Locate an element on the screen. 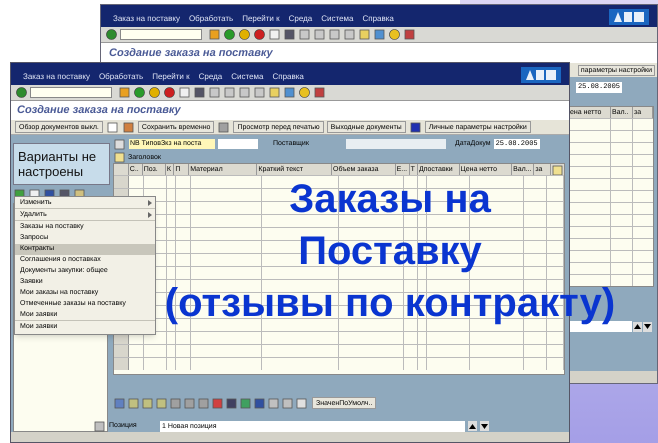  slide-title-line: Поставку is located at coordinates (390, 251).